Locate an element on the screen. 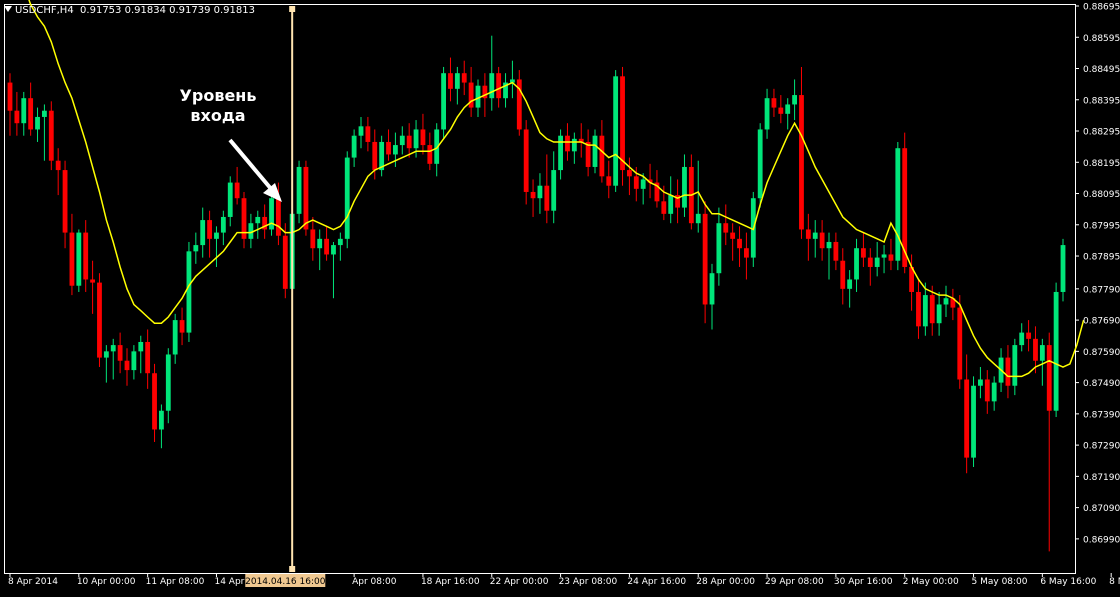  collapse-triangle-icon is located at coordinates (8, 9).